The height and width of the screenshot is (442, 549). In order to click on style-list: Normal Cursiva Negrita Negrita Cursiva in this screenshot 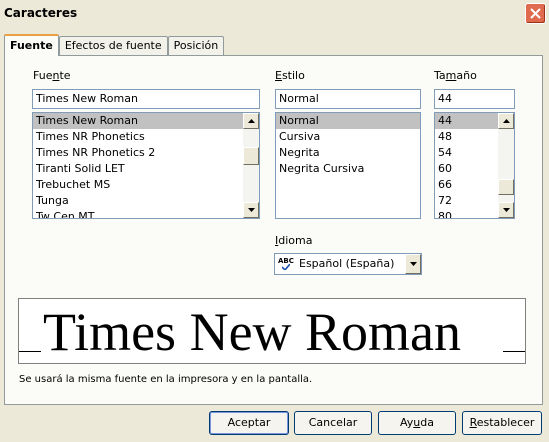, I will do `click(348, 165)`.